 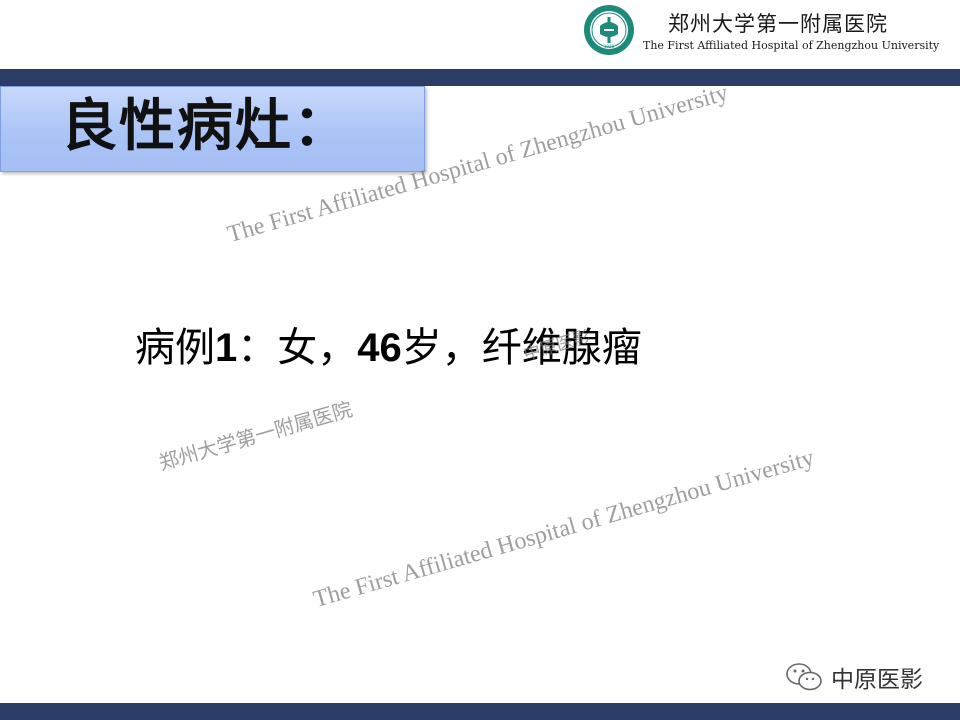 What do you see at coordinates (379, 348) in the screenshot?
I see `case-age: 46` at bounding box center [379, 348].